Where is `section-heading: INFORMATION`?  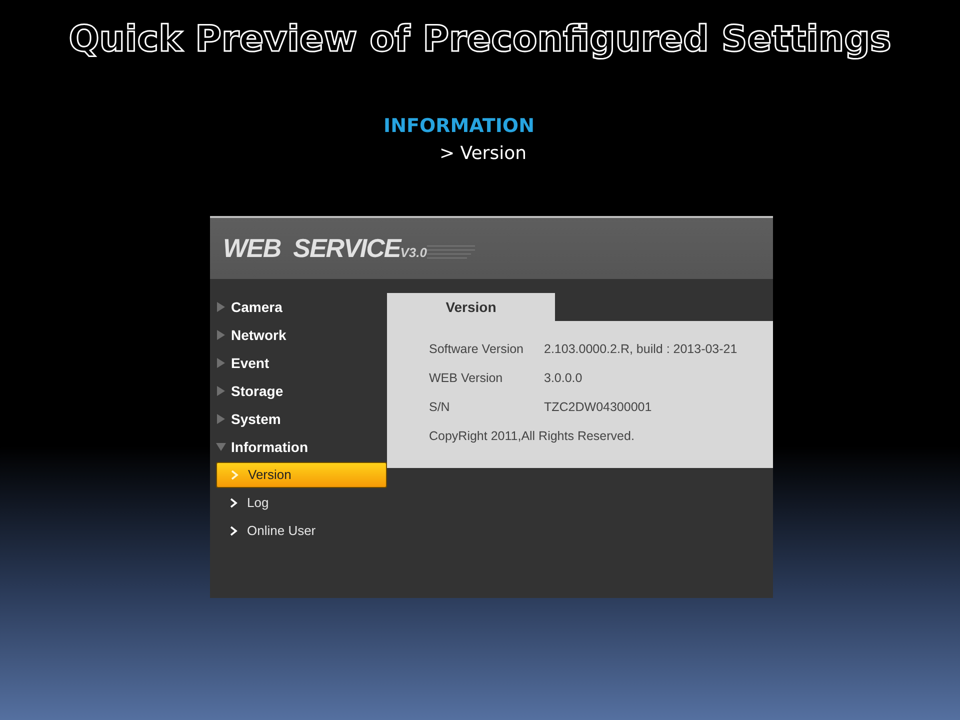 section-heading: INFORMATION is located at coordinates (460, 126).